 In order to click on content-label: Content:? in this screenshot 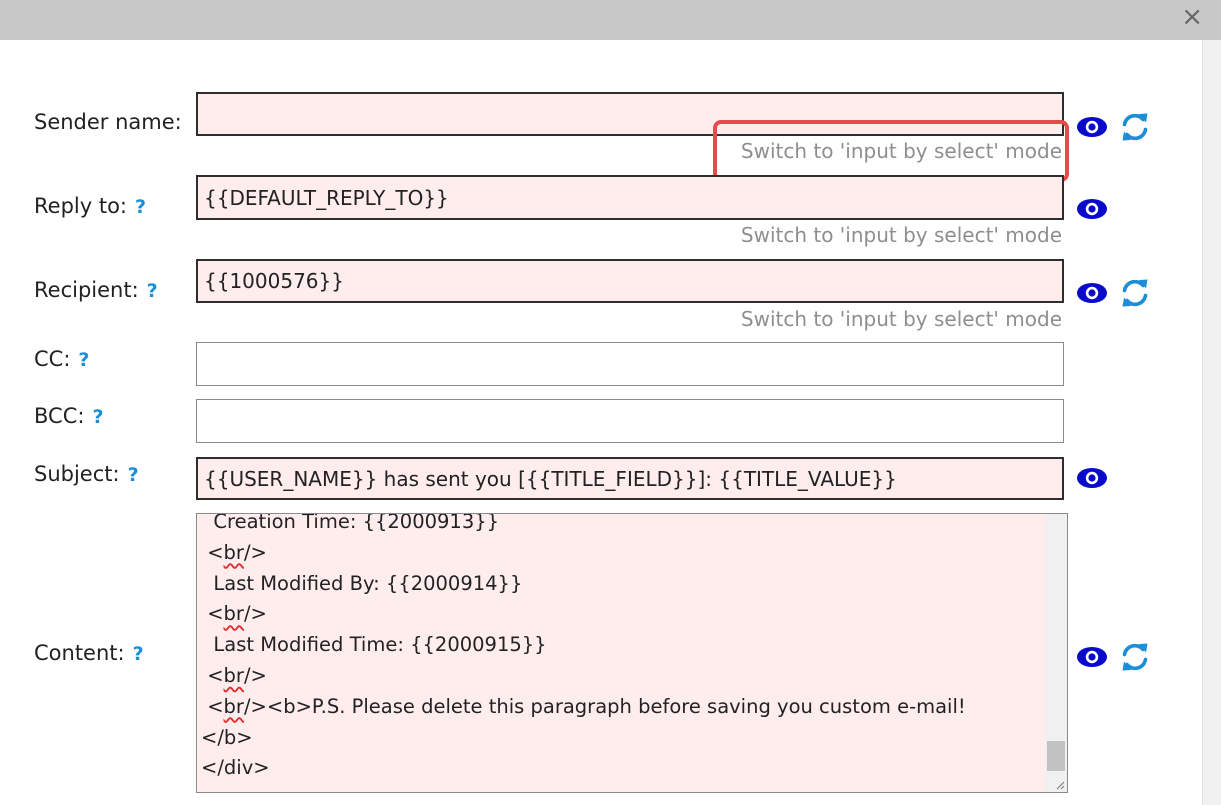, I will do `click(89, 653)`.